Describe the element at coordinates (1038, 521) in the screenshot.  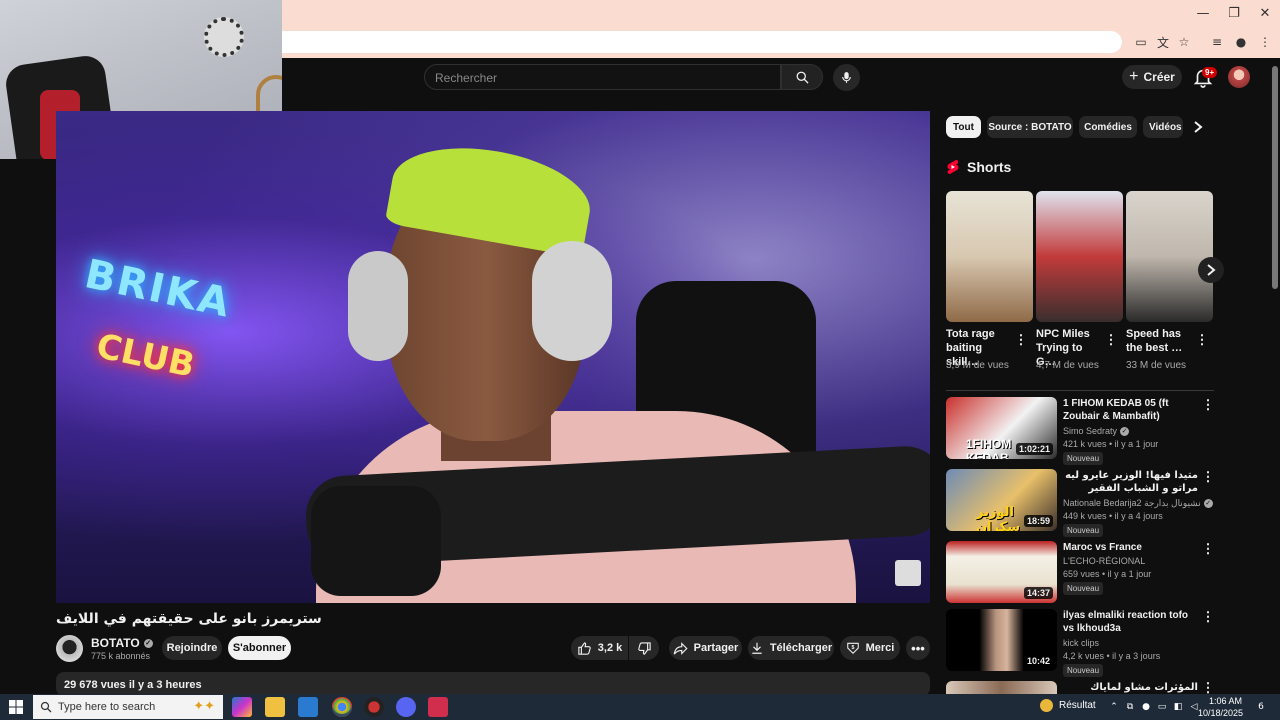
I see `video-duration: 18:59` at that location.